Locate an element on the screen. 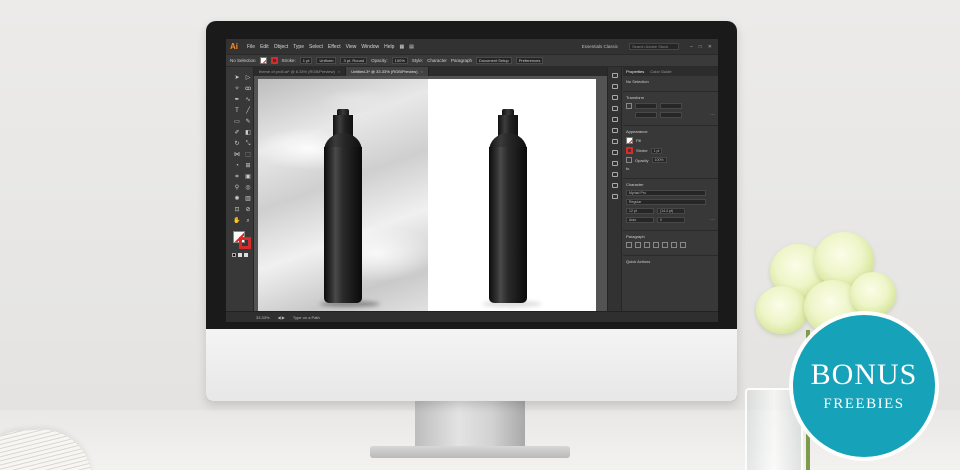 Image resolution: width=960 pixels, height=470 pixels. gradient-tool-icon: ▣ is located at coordinates (248, 177).